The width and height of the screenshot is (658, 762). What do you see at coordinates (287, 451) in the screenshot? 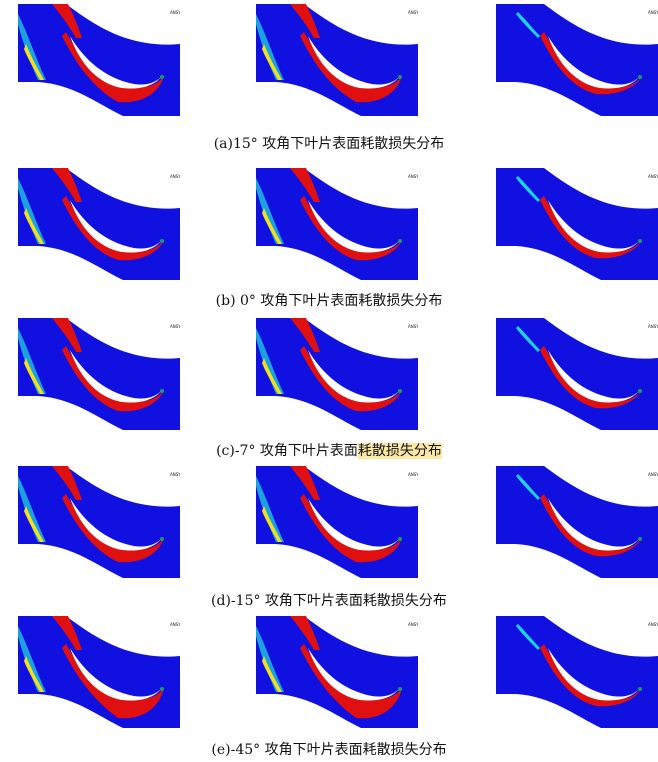
I see `caption-text: (c)-7° 攻角下叶片表面` at bounding box center [287, 451].